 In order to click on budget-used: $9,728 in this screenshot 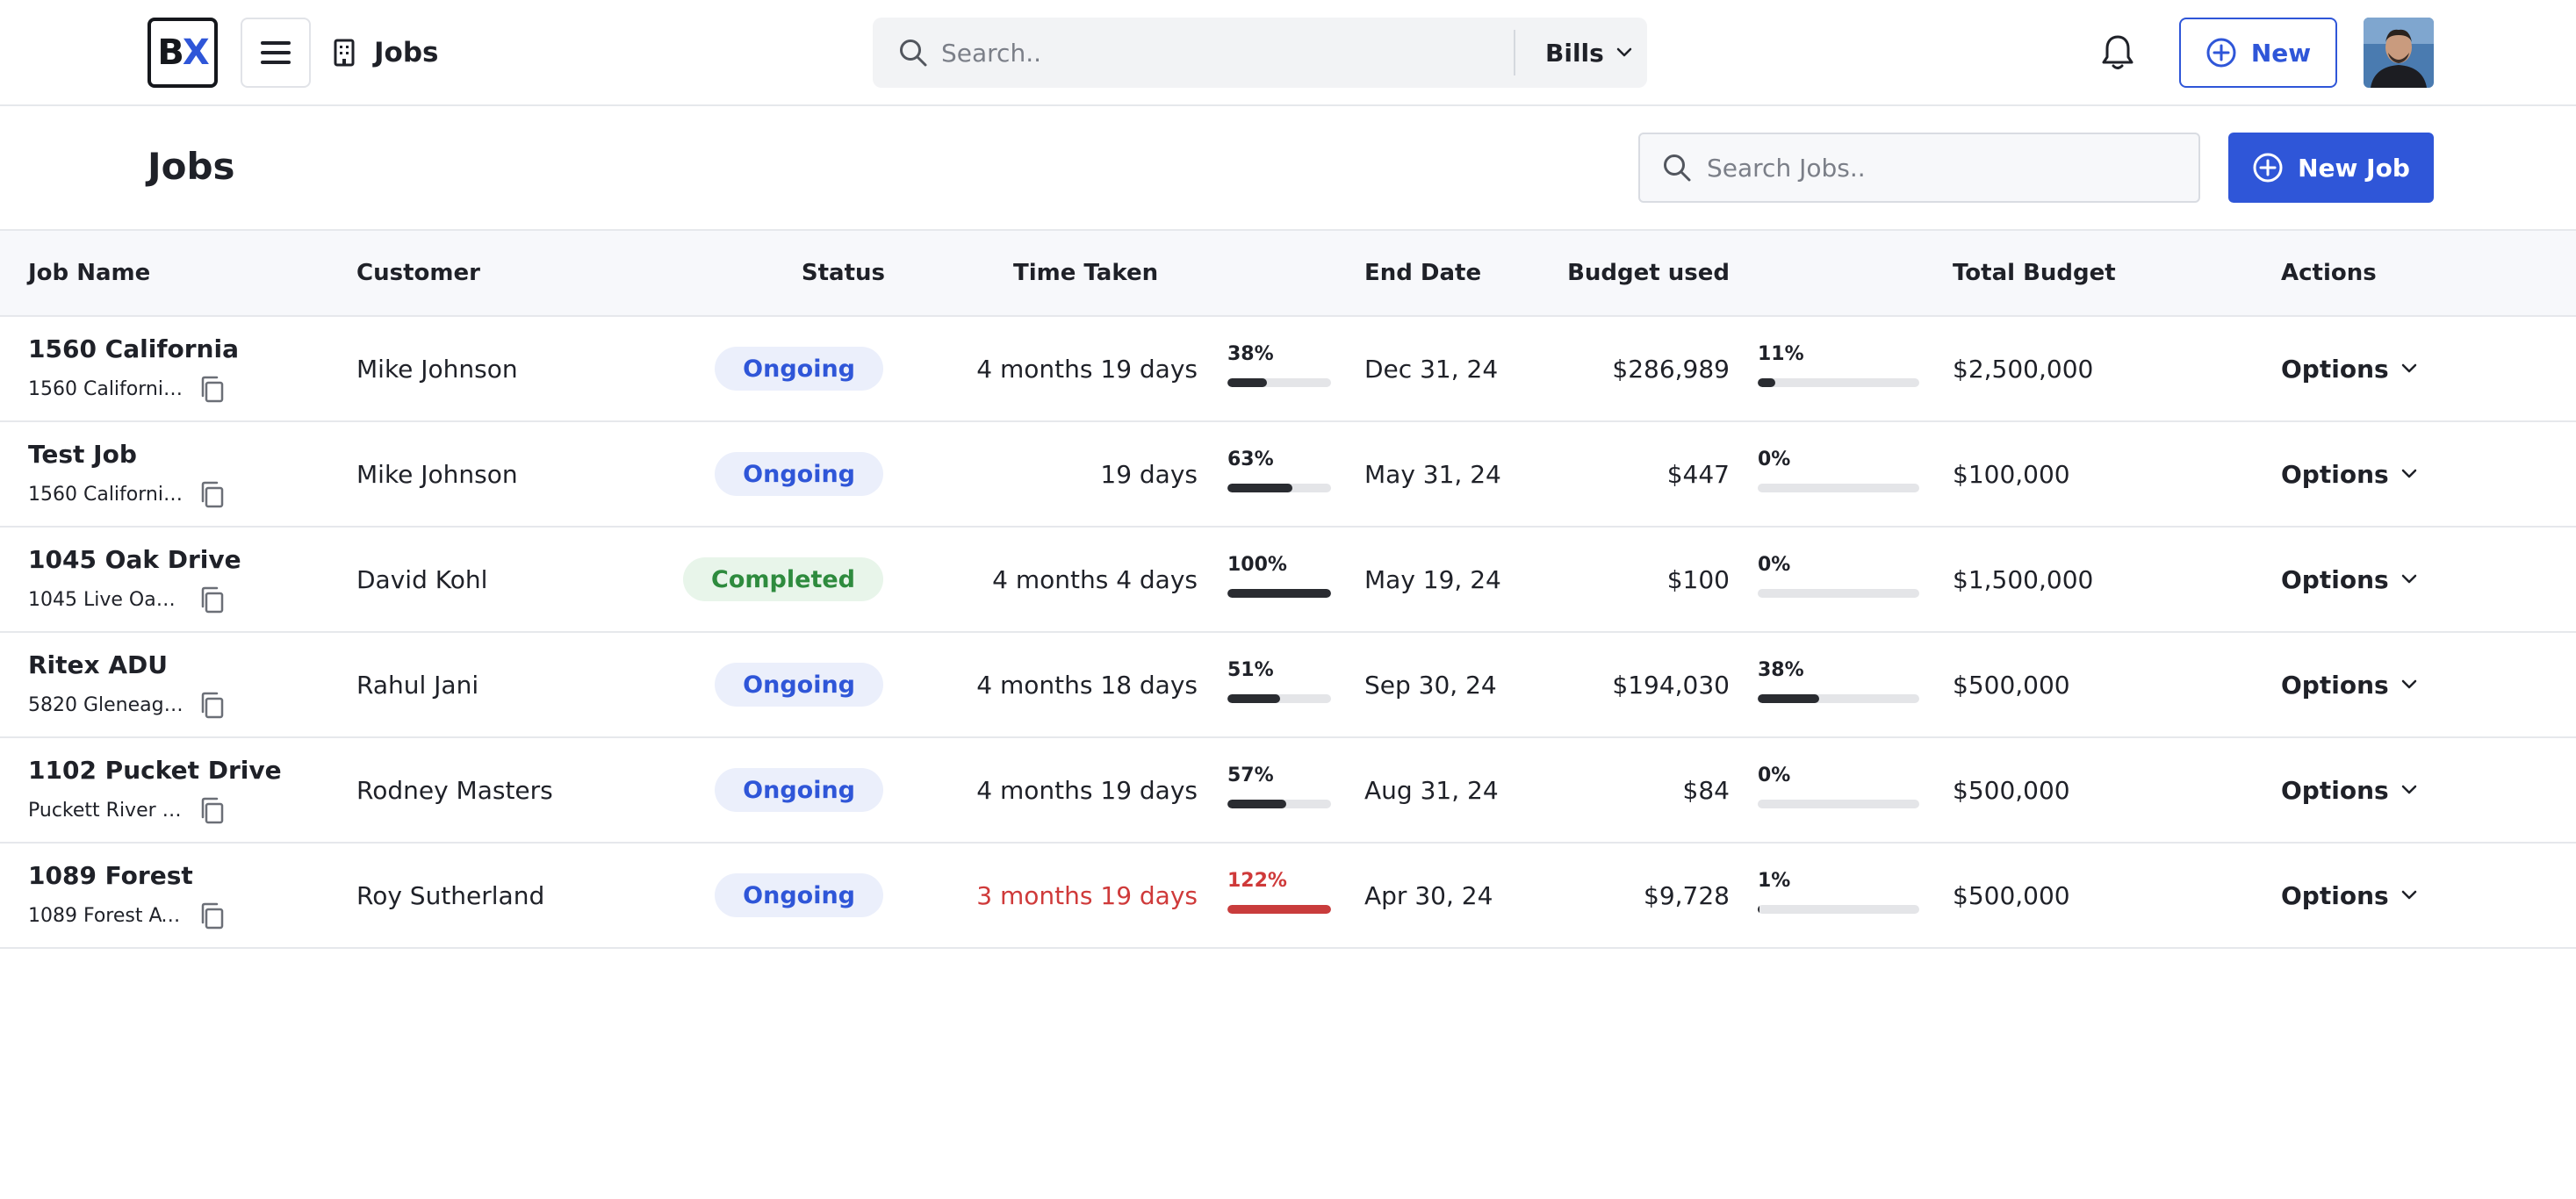, I will do `click(1687, 895)`.